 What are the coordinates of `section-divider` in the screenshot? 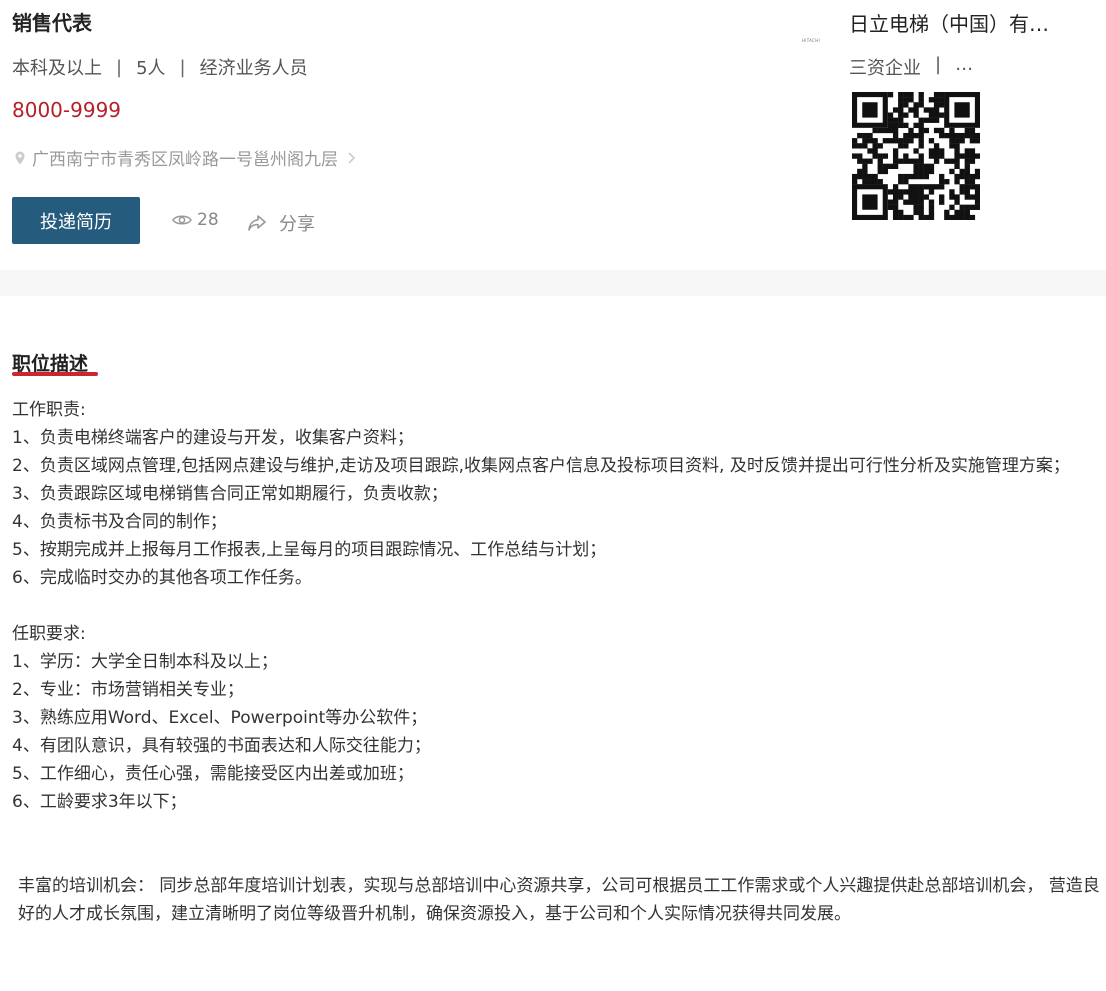 It's located at (553, 283).